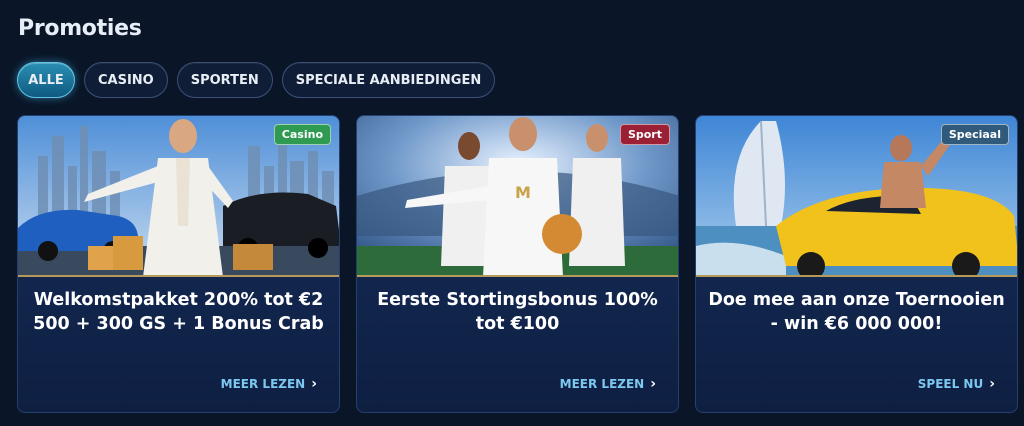 The width and height of the screenshot is (1024, 426). Describe the element at coordinates (856, 196) in the screenshot. I see `promo-image-special: Speciaal` at that location.